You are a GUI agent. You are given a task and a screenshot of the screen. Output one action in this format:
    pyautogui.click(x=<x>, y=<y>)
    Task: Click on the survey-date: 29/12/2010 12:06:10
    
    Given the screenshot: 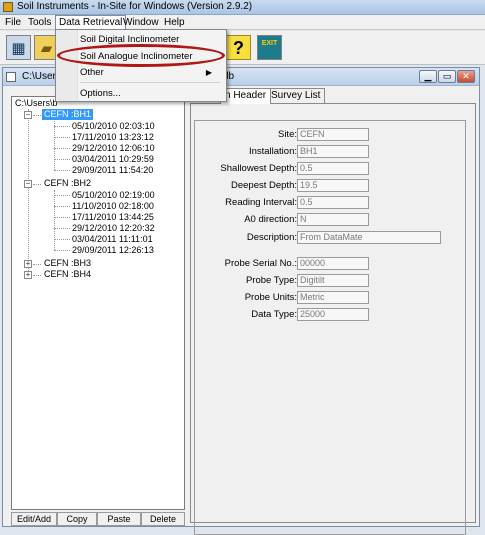 What is the action you would take?
    pyautogui.click(x=113, y=148)
    